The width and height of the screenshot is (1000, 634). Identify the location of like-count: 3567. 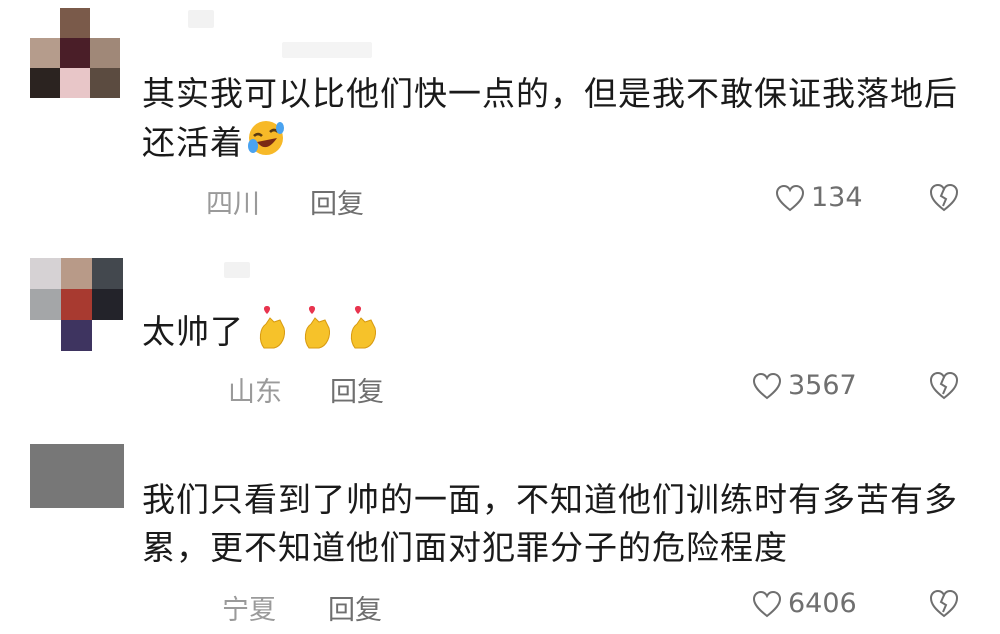
(822, 385).